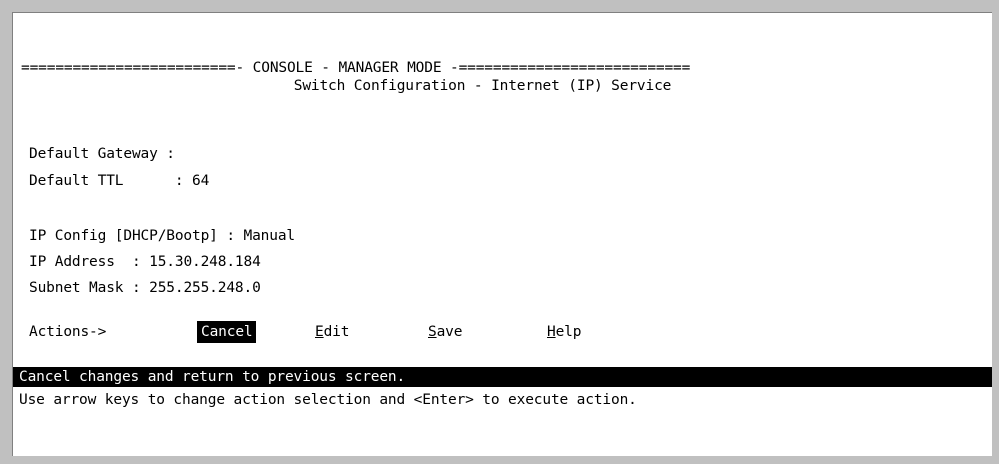 The width and height of the screenshot is (999, 464). Describe the element at coordinates (102, 154) in the screenshot. I see `default-gateway-label: Default Gateway :` at that location.